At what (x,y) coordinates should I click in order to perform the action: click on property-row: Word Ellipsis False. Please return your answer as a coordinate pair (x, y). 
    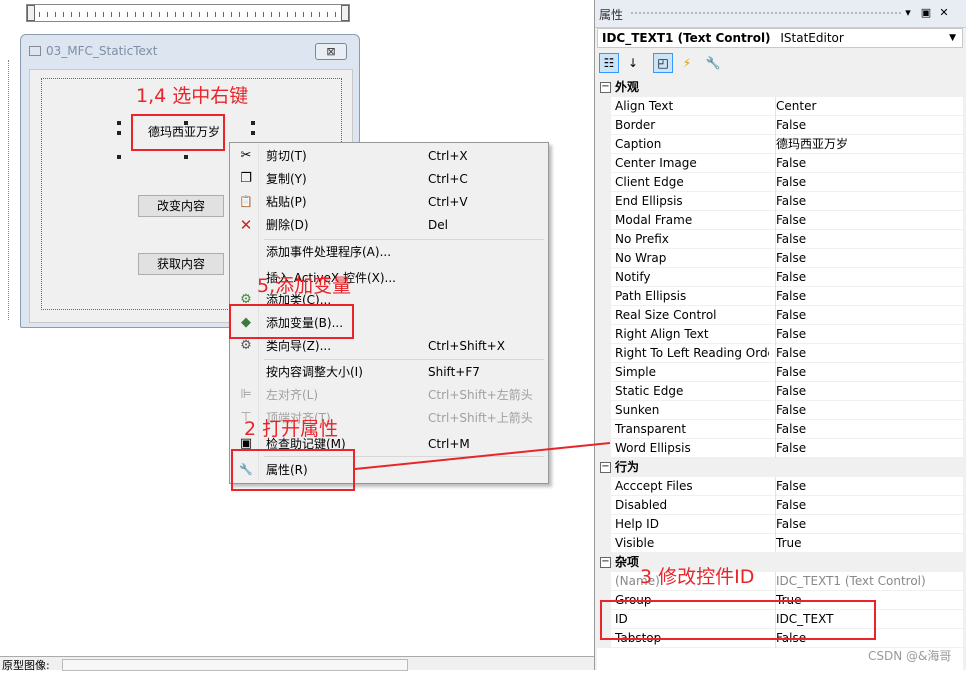
    Looking at the image, I should click on (780, 448).